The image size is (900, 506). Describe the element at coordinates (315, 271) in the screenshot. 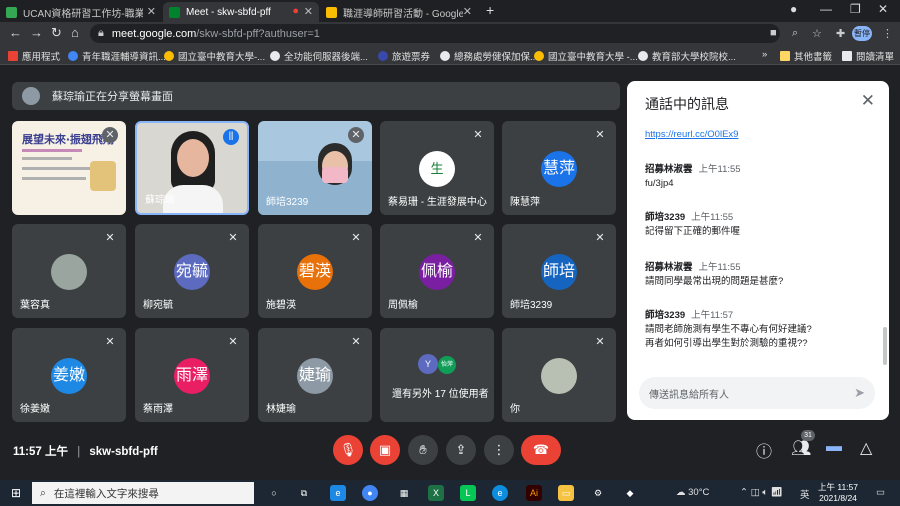

I see `participant-tile: ✕ 碧渶 施碧渶` at that location.